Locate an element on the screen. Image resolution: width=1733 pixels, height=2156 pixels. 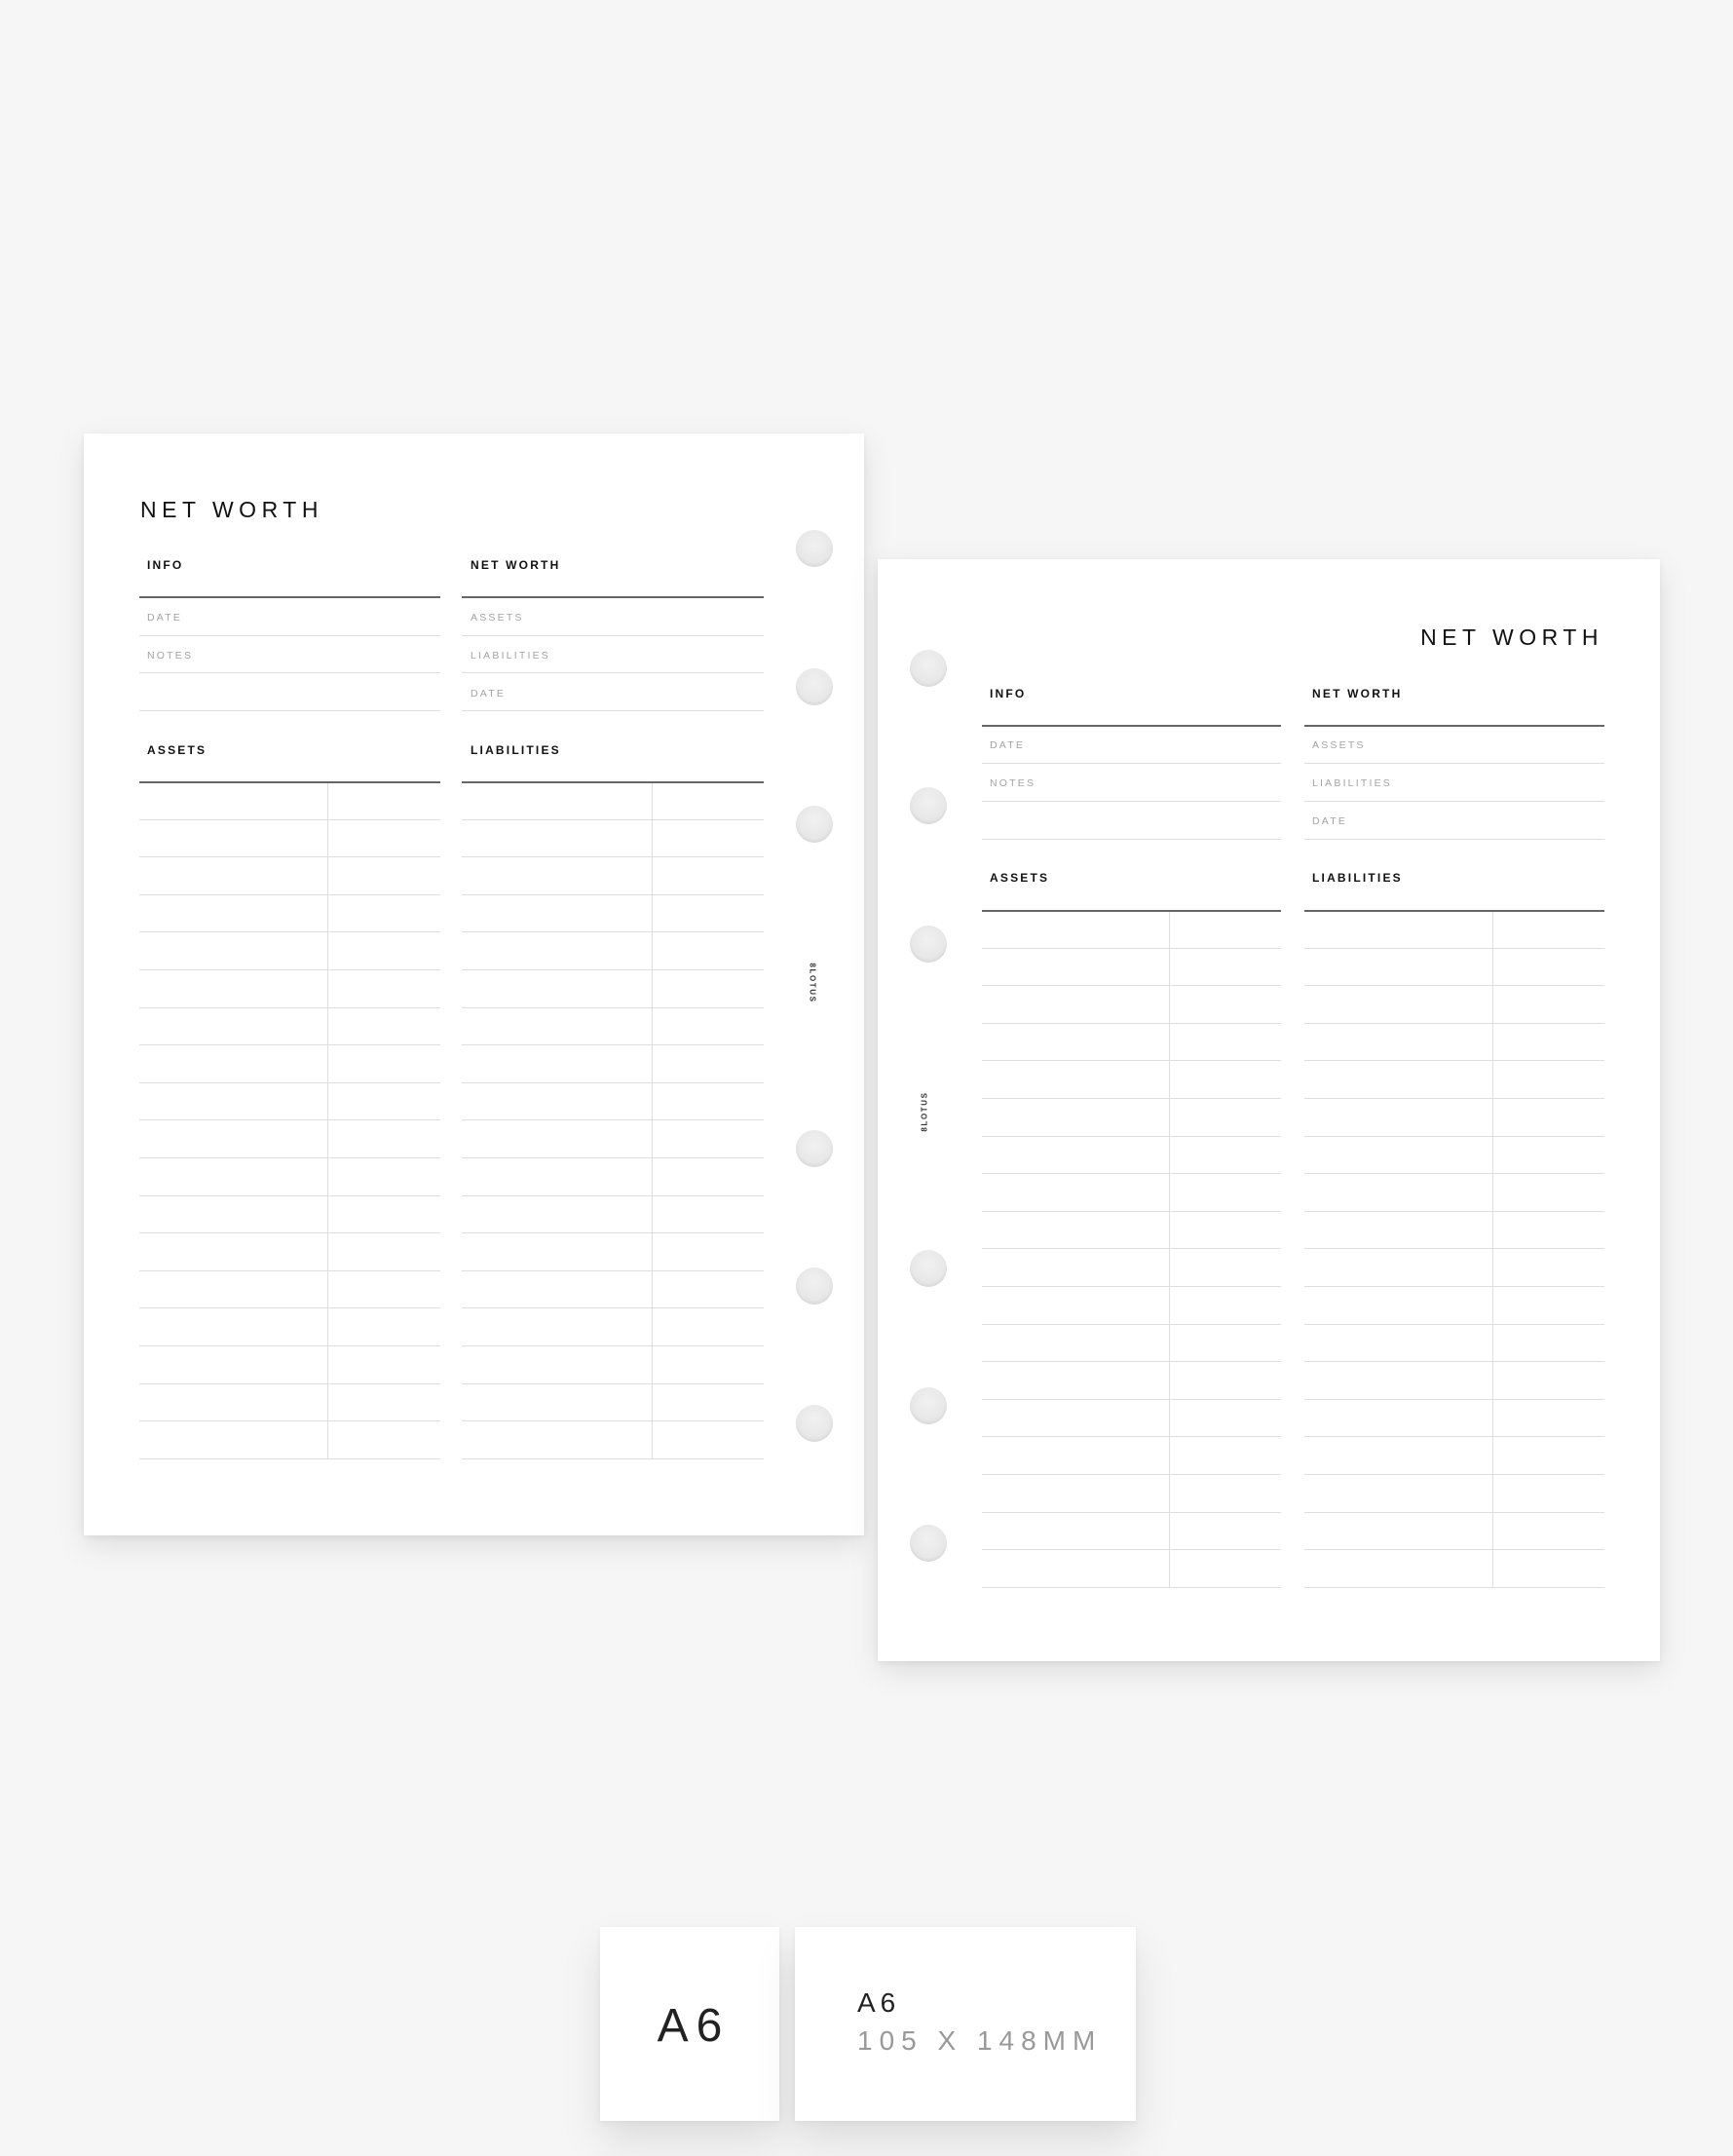
punch-hole is located at coordinates (814, 686).